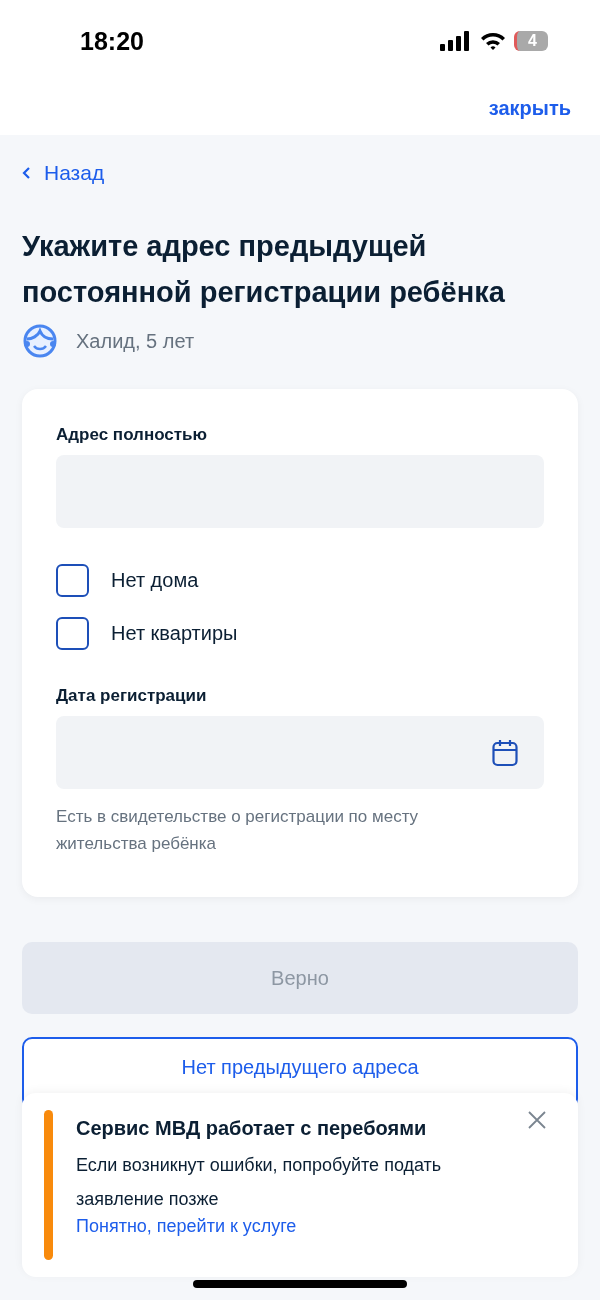 The height and width of the screenshot is (1300, 600). Describe the element at coordinates (456, 41) in the screenshot. I see `signal-icon` at that location.